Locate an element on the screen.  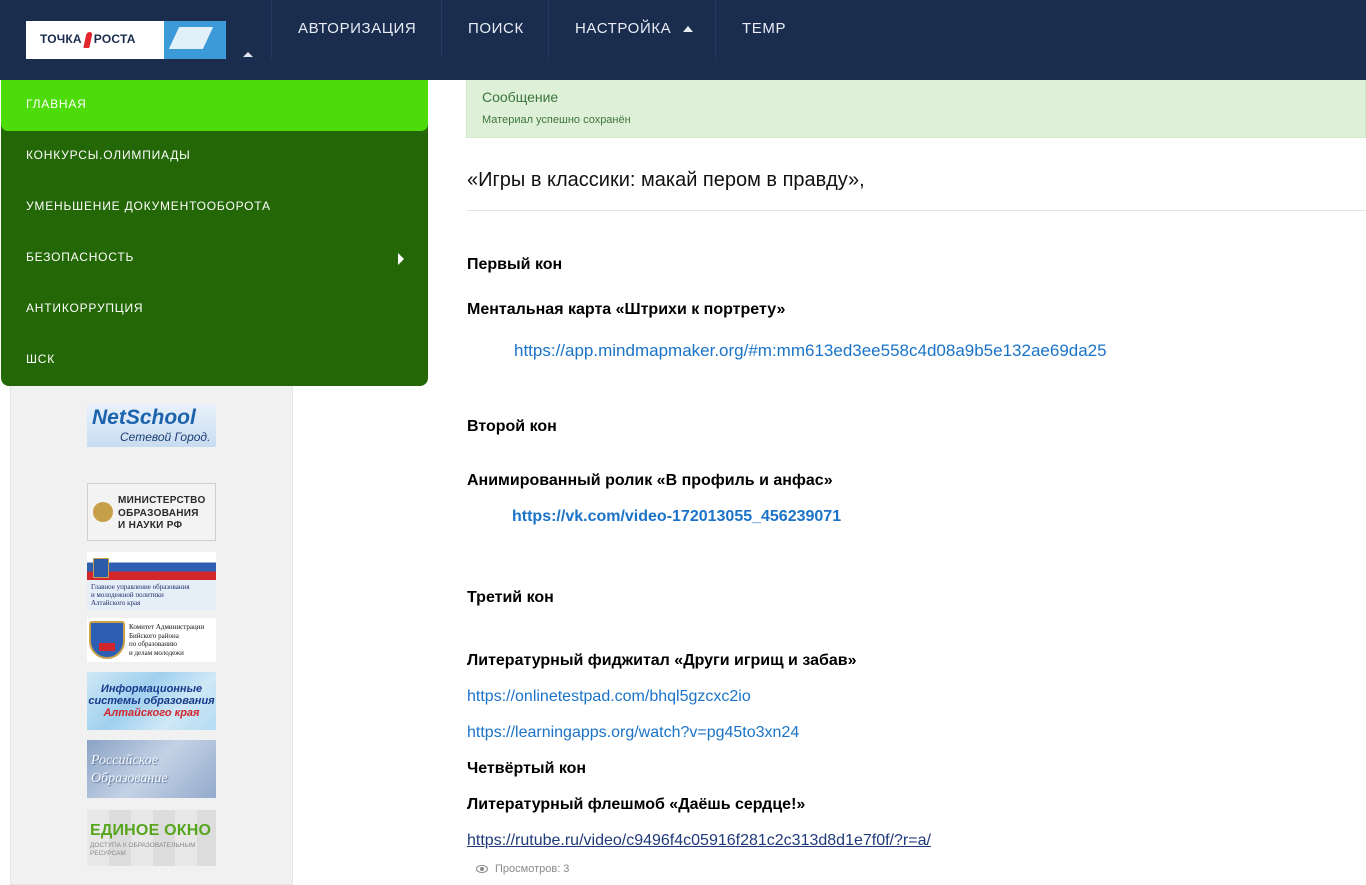
vk-video-link: https://vk.com/video-172013055_456239071 is located at coordinates (676, 517).